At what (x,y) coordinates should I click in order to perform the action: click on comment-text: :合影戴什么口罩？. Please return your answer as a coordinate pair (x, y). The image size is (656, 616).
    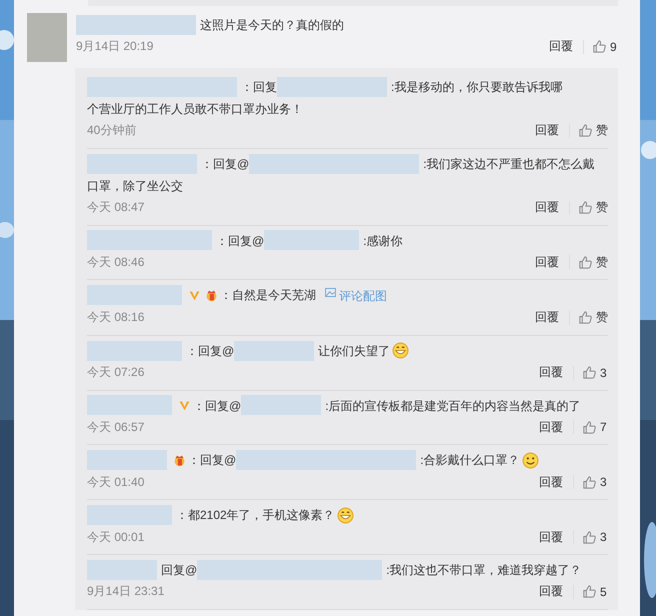
    Looking at the image, I should click on (470, 460).